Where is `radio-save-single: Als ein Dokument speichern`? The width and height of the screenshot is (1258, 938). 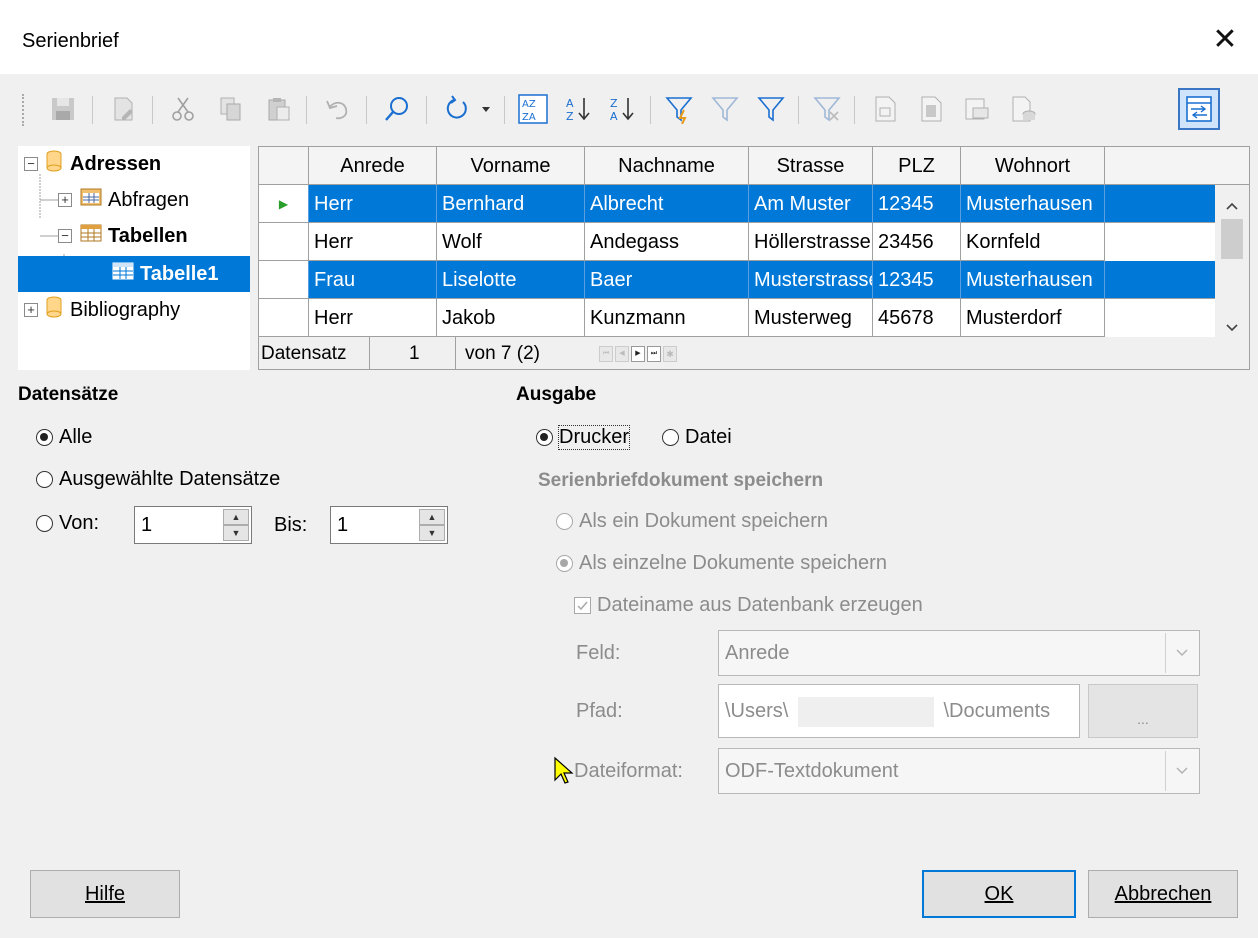 radio-save-single: Als ein Dokument speichern is located at coordinates (692, 521).